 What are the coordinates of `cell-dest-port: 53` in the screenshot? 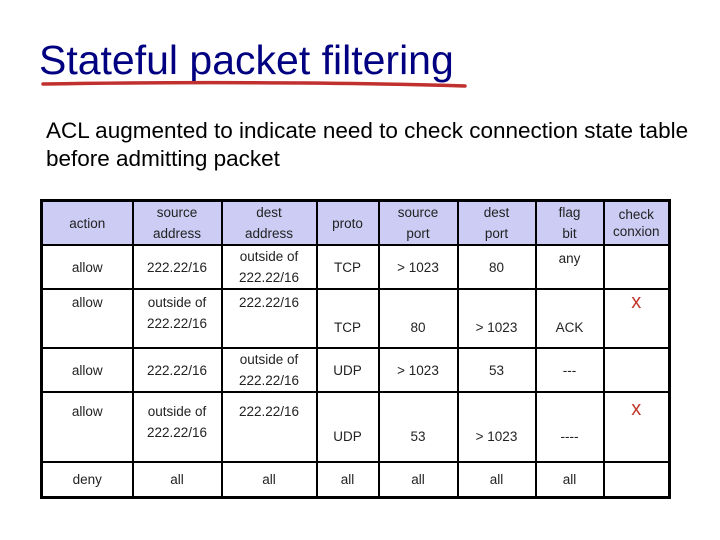 It's located at (496, 370).